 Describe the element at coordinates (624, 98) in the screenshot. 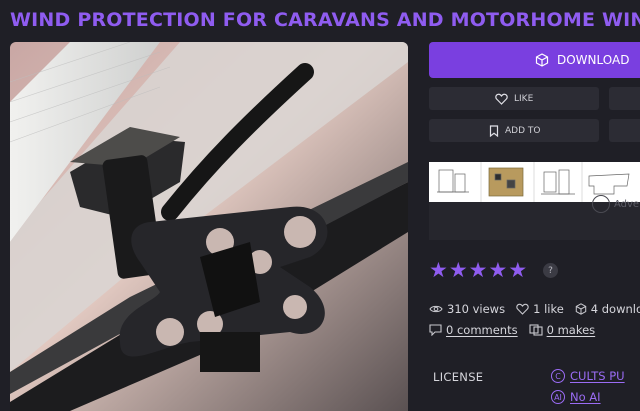

I see `secondary-action-button` at that location.